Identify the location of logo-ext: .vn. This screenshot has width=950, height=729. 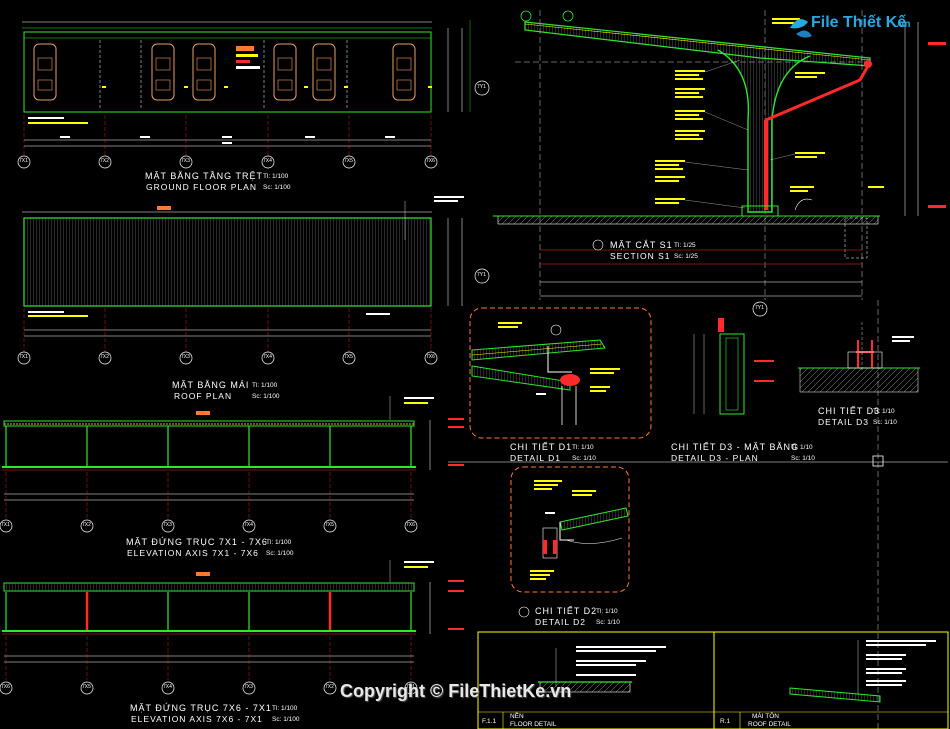
(903, 24).